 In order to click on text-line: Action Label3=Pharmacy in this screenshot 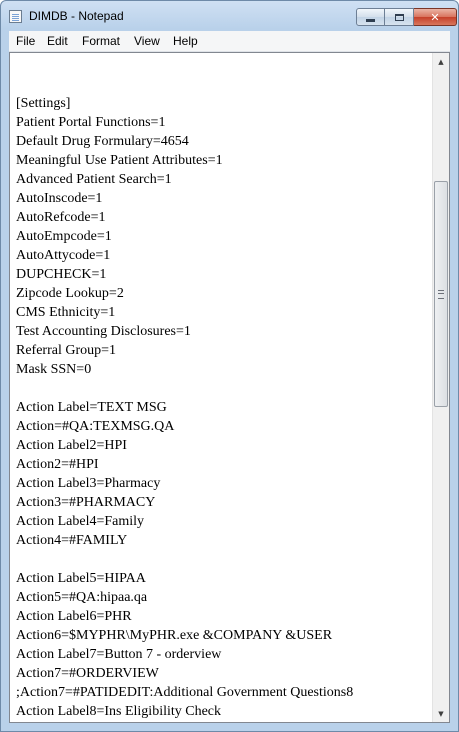, I will do `click(220, 483)`.